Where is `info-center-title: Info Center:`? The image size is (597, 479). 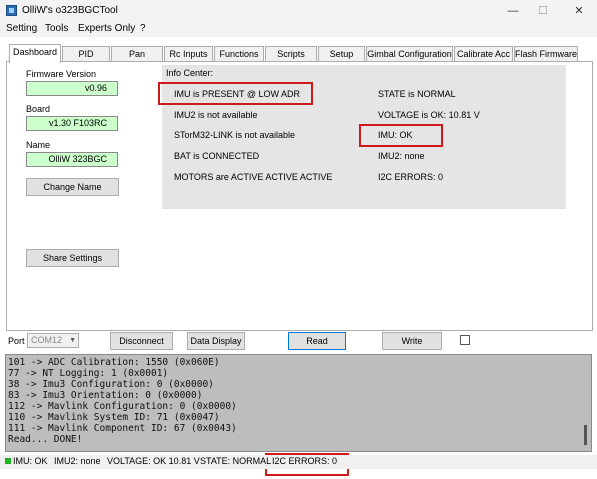 info-center-title: Info Center: is located at coordinates (190, 73).